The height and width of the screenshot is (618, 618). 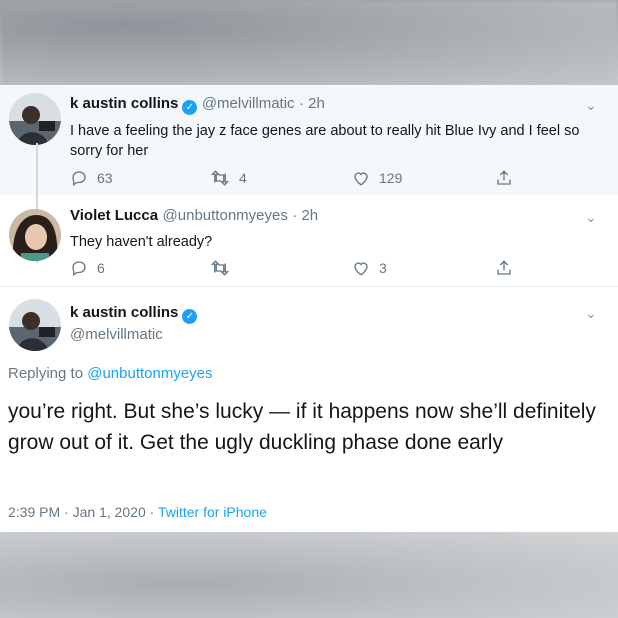 I want to click on source-link: Twitter for iPhone, so click(x=212, y=512).